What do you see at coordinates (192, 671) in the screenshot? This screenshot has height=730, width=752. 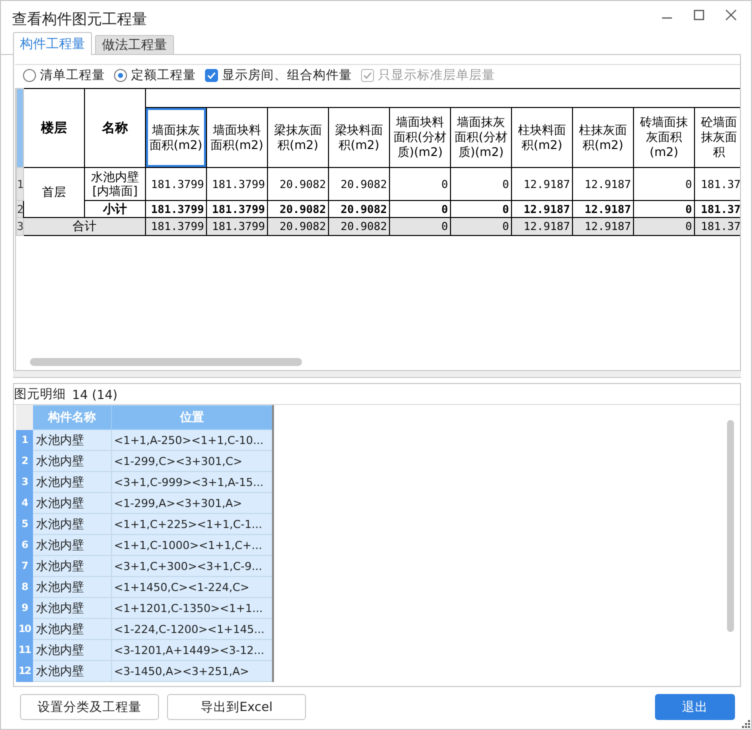 I see `table-cell: <3-1450,A><3+251,A>` at bounding box center [192, 671].